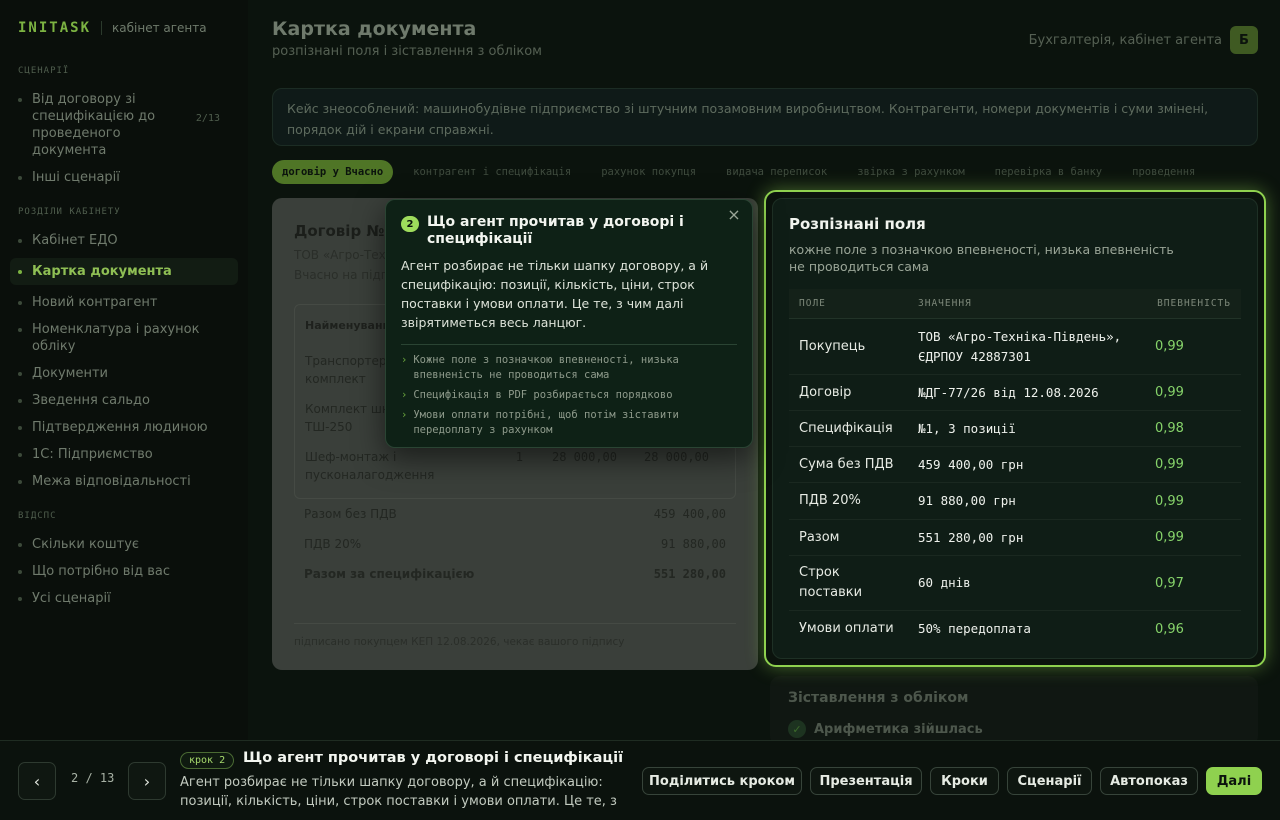  I want to click on field-value: №1, 3 позиції, so click(967, 428).